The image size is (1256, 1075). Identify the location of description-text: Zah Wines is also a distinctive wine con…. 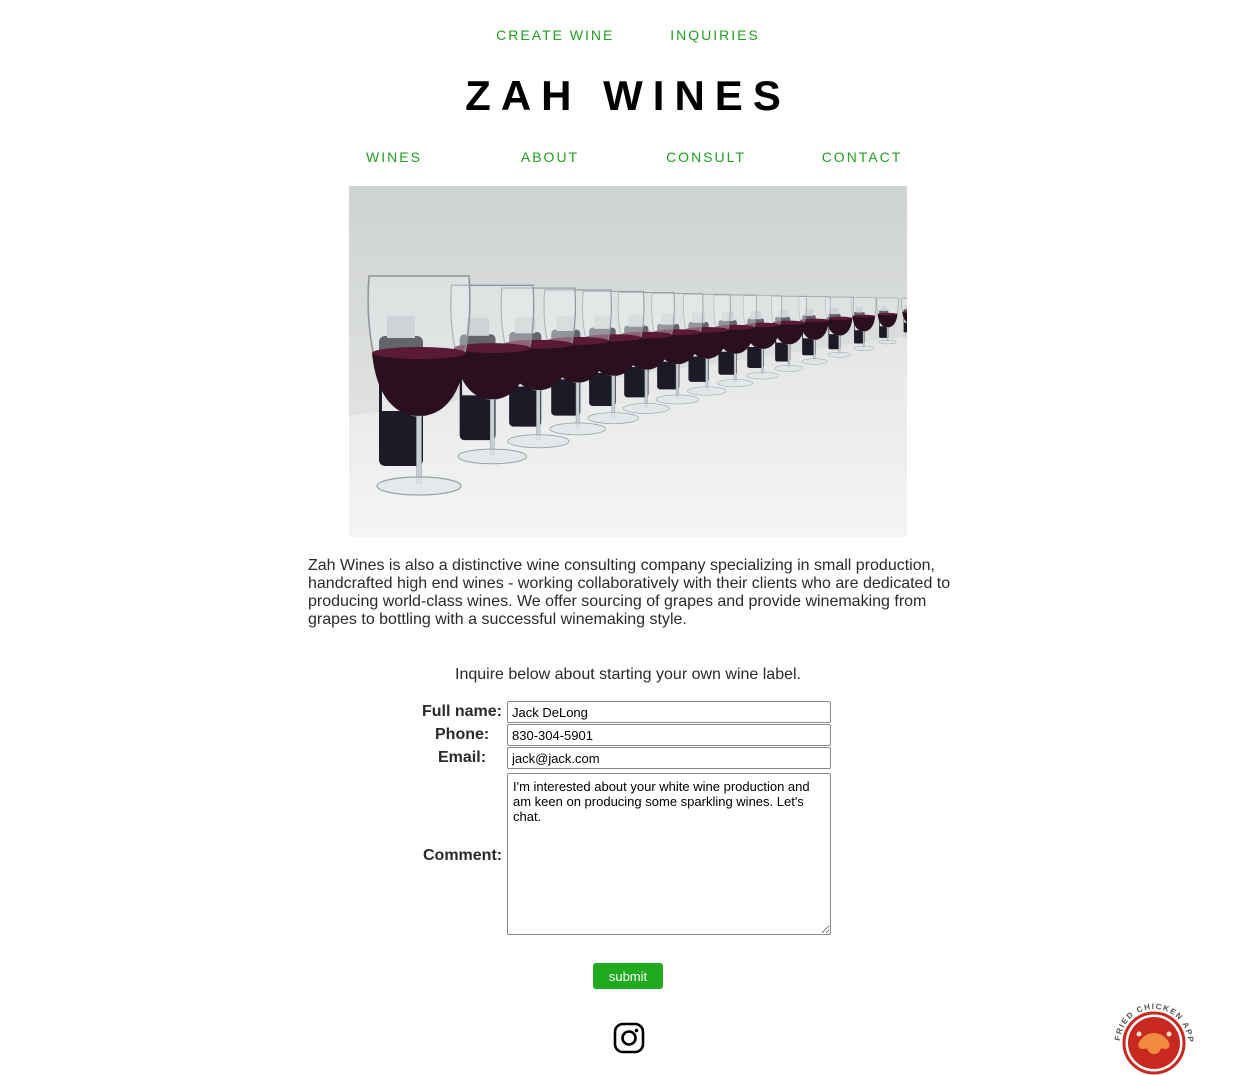
(629, 592).